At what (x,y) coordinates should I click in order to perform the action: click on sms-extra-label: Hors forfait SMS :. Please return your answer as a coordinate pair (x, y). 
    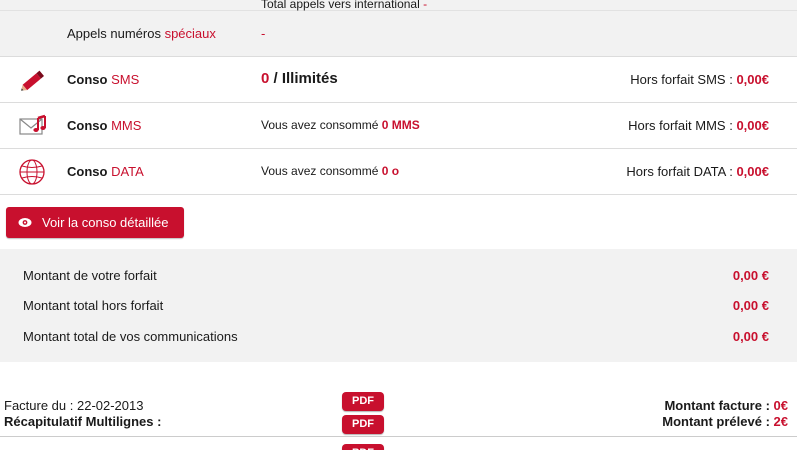
    Looking at the image, I should click on (681, 79).